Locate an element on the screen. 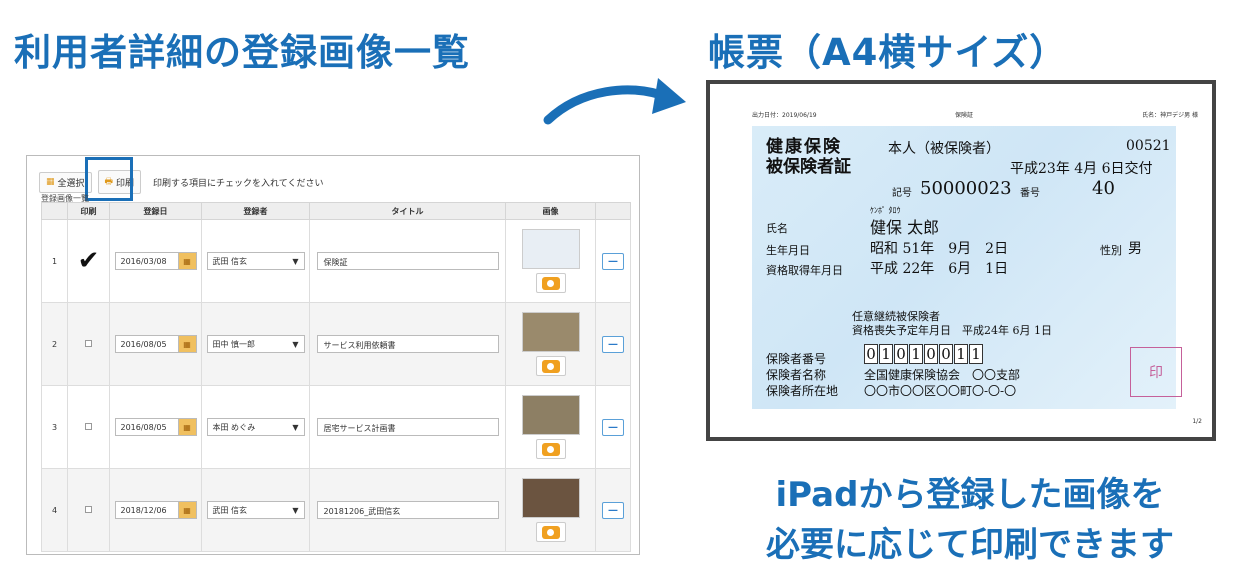 This screenshot has height=588, width=1257. page-number: 1/2 is located at coordinates (1197, 421).